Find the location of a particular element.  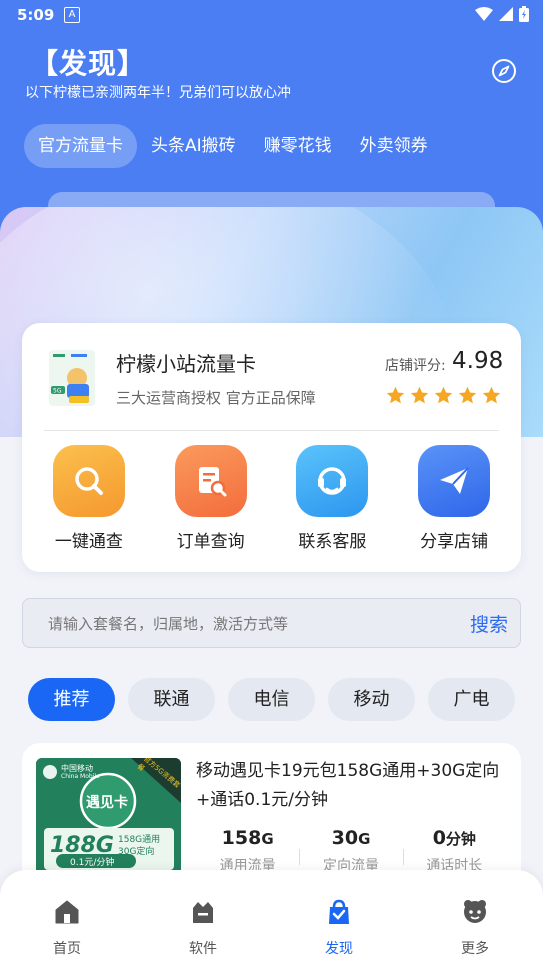

category-tabs: 官方流量卡 头条AI搬砖 赚零花钱 外卖领券 is located at coordinates (233, 146).